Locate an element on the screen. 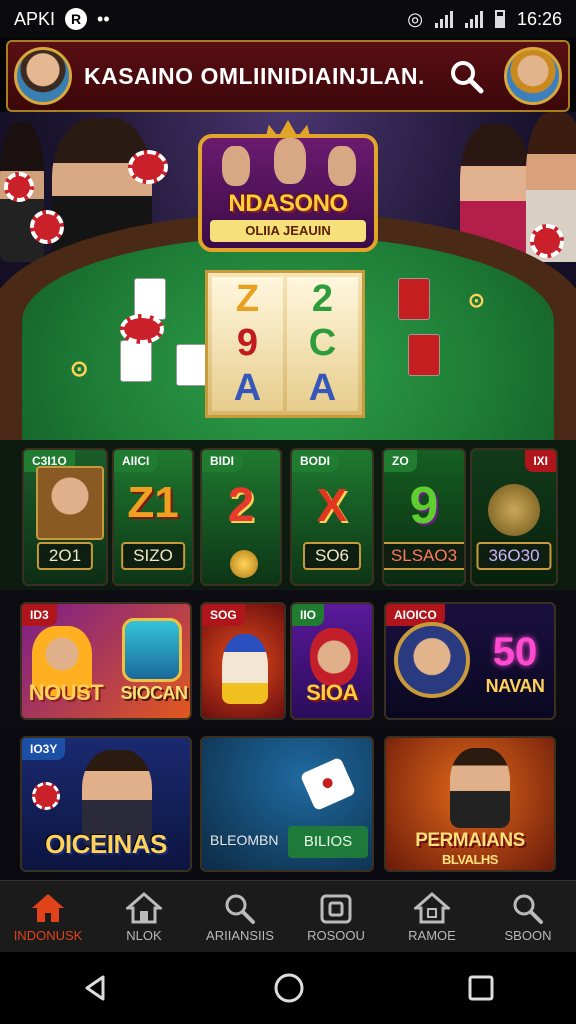 The image size is (576, 1024). tile-tag: IXI is located at coordinates (540, 461).